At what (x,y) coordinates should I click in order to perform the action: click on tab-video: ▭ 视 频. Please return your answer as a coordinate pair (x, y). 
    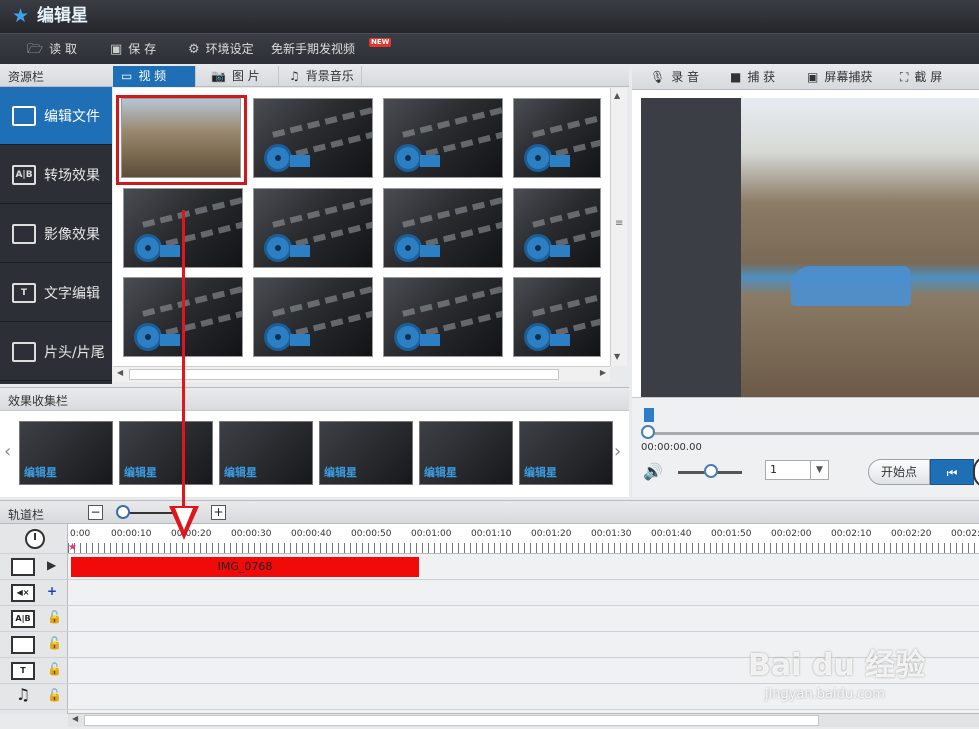
    Looking at the image, I should click on (154, 76).